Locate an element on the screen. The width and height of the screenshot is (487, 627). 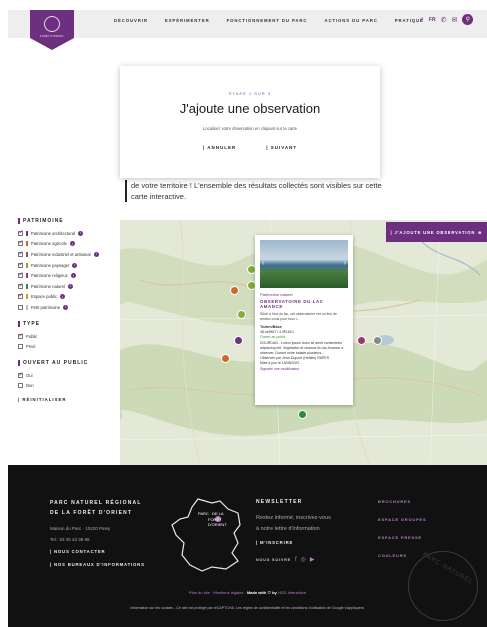
filter-option: Oui is located at coordinates (68, 375).